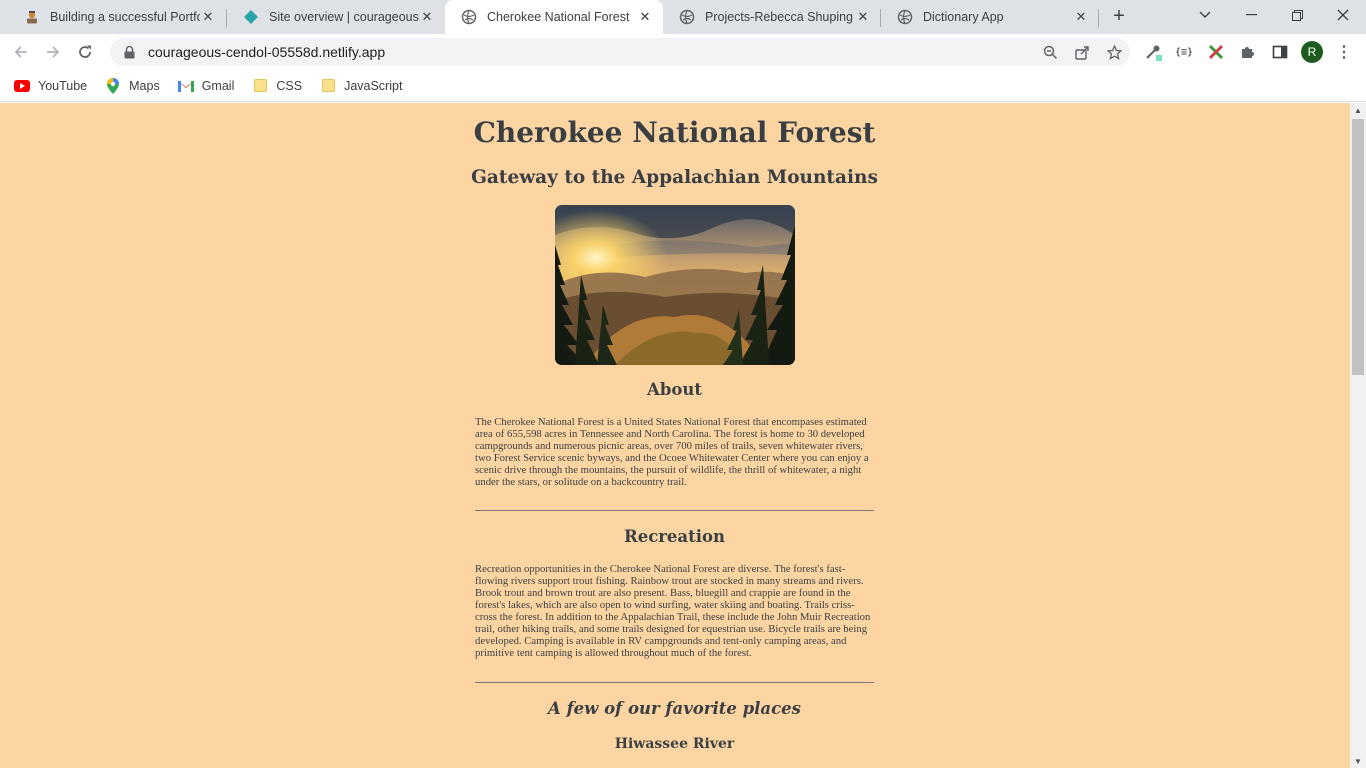 The width and height of the screenshot is (1366, 768). Describe the element at coordinates (1280, 52) in the screenshot. I see `side-panel-icon` at that location.